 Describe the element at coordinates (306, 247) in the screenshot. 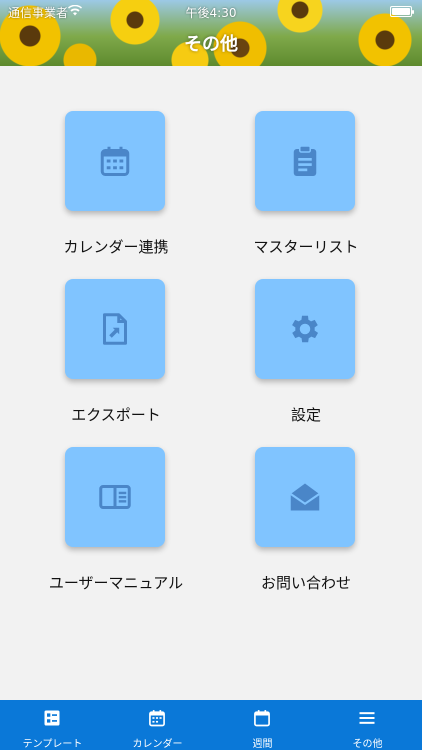

I see `master-list-label: マスターリスト` at that location.